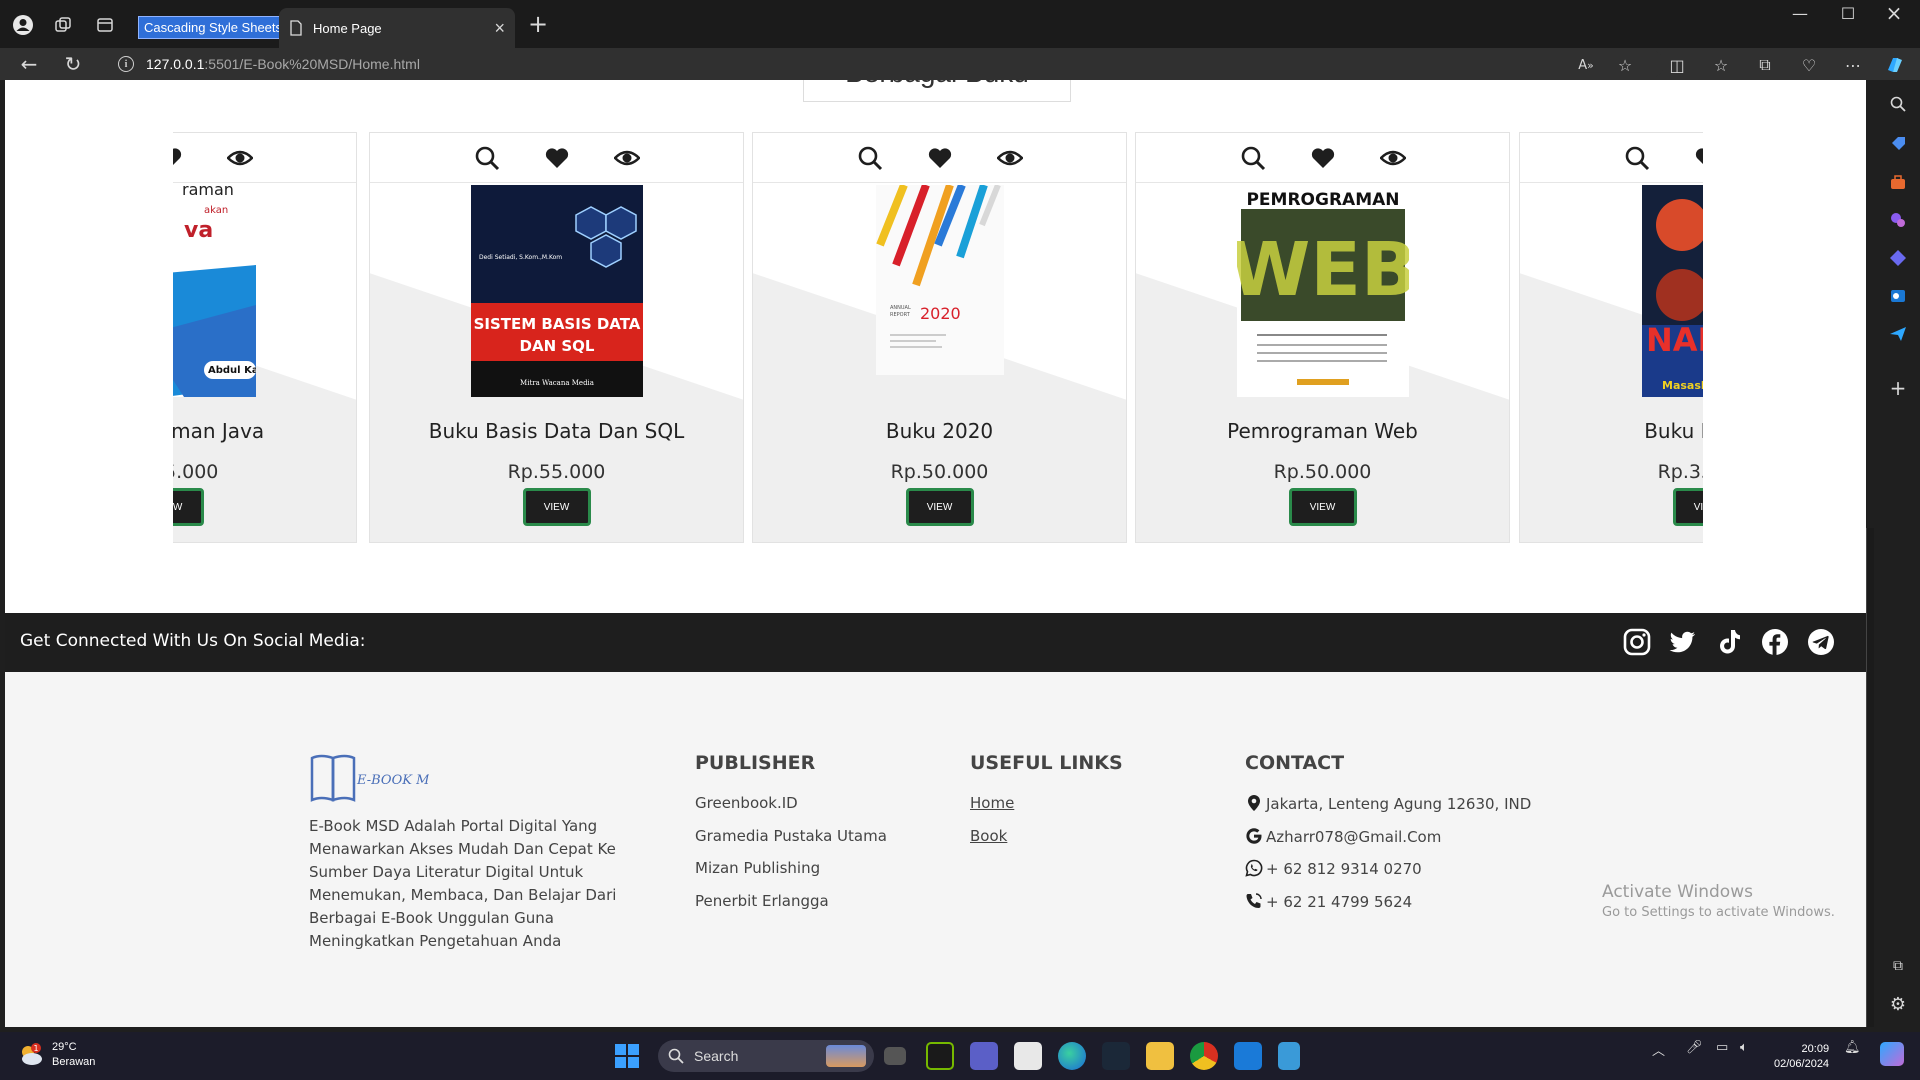 This screenshot has width=1920, height=1080. What do you see at coordinates (499, 28) in the screenshot?
I see `close-tab-icon: ×` at bounding box center [499, 28].